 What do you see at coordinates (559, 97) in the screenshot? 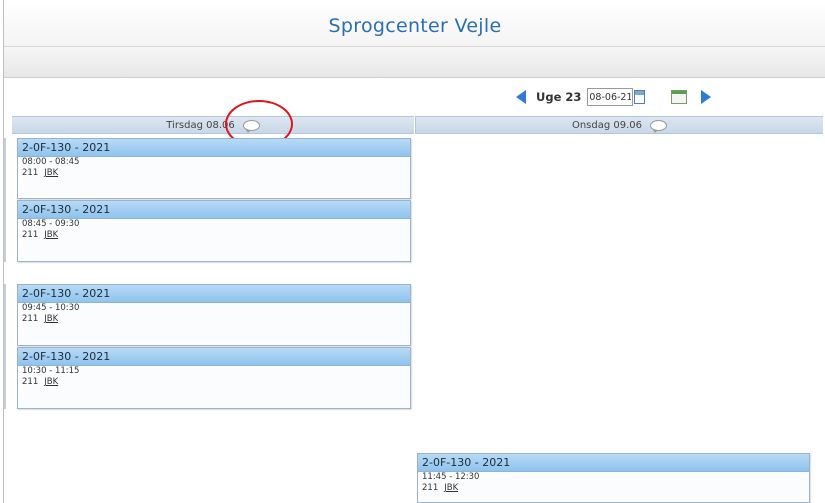
I see `week-label: Uge 23` at bounding box center [559, 97].